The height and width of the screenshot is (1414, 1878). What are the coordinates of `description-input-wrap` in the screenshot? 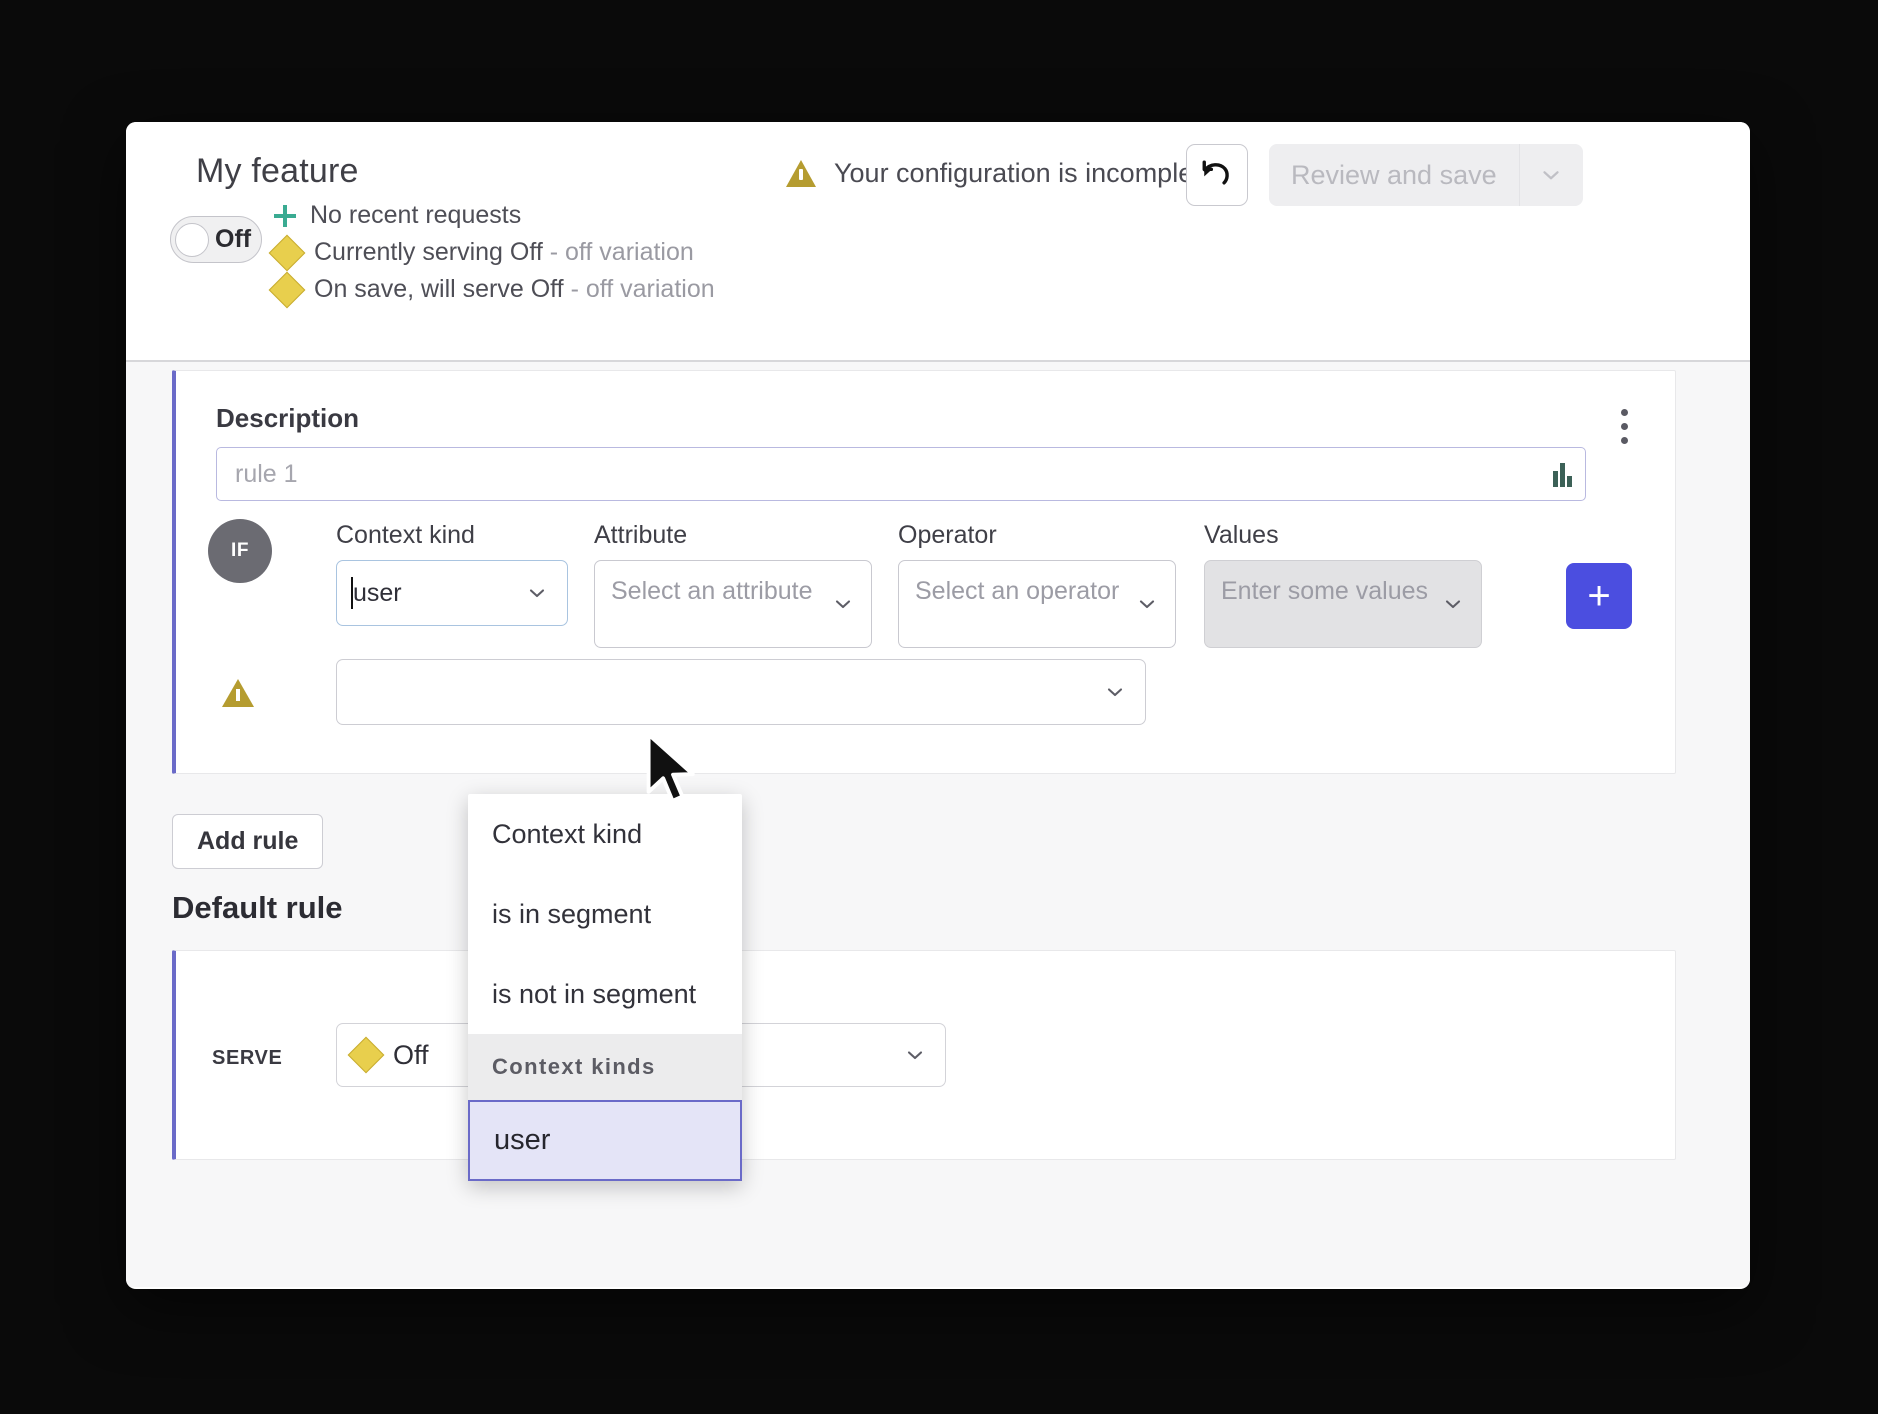 It's located at (901, 474).